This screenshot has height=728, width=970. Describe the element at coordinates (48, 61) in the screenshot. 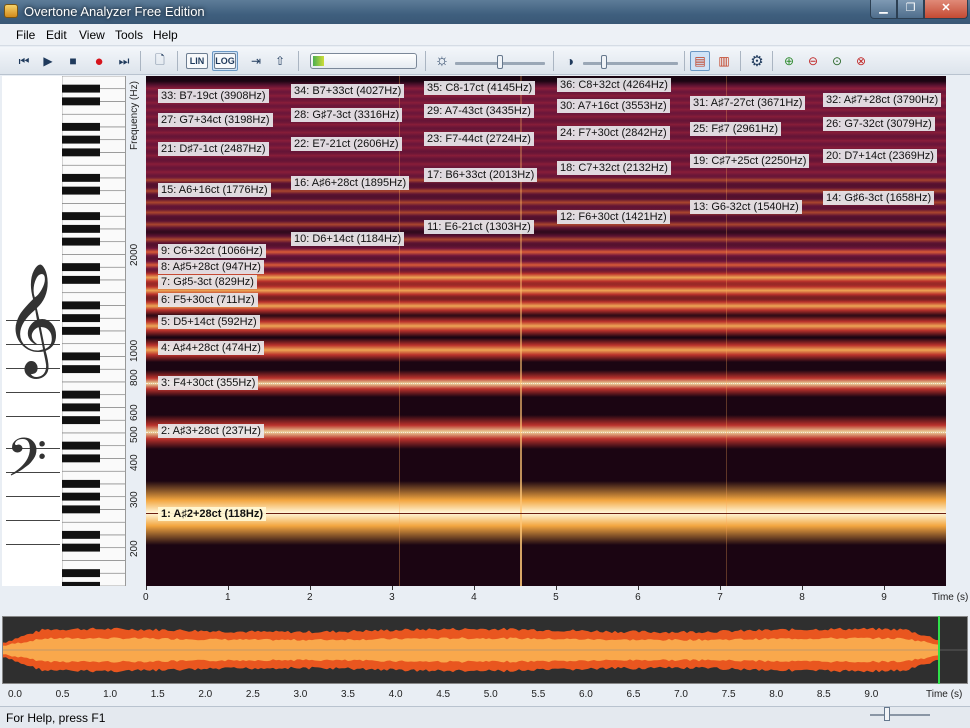

I see `play-icon: ▶` at that location.